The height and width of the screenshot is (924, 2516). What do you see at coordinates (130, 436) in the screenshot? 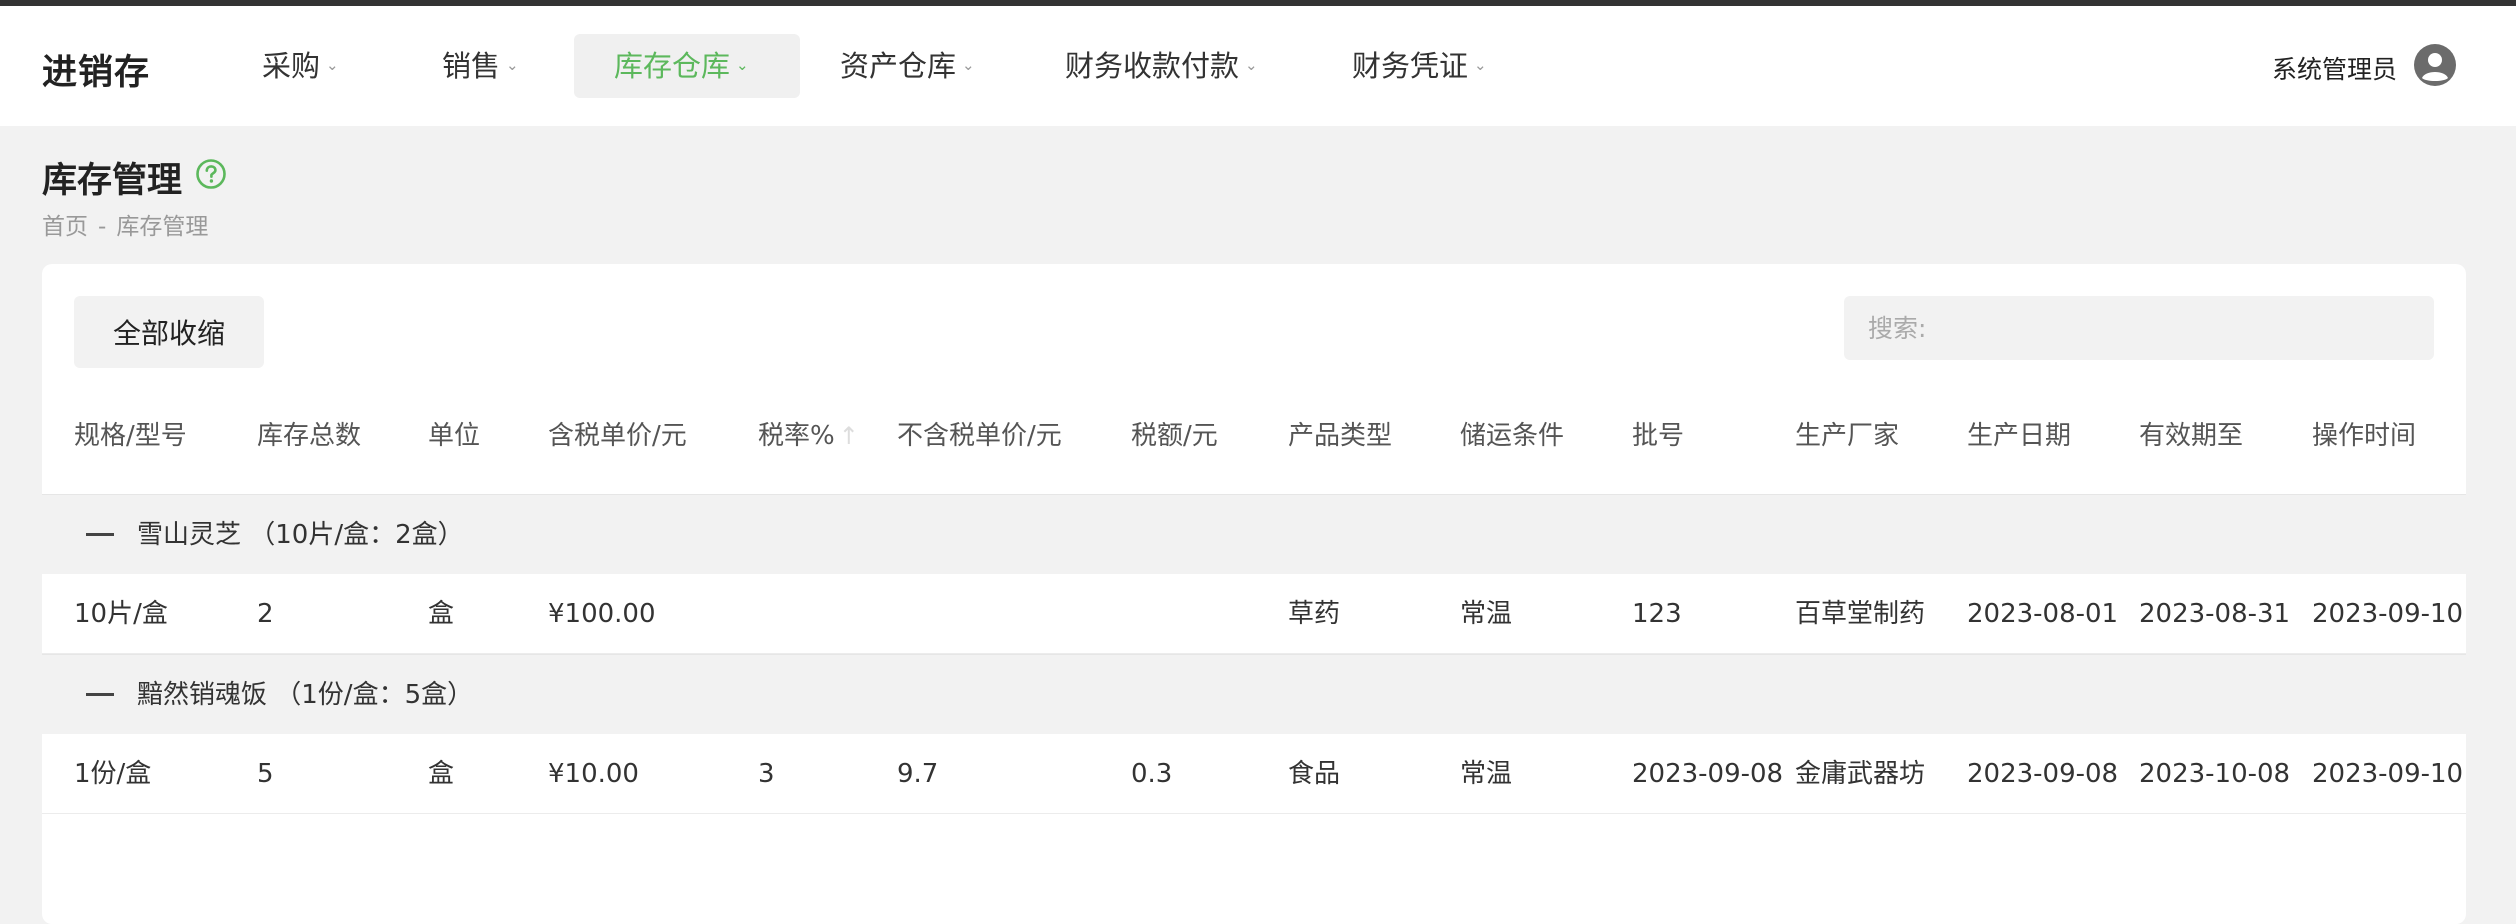
I see `column-header-spec: 规格/型号` at bounding box center [130, 436].